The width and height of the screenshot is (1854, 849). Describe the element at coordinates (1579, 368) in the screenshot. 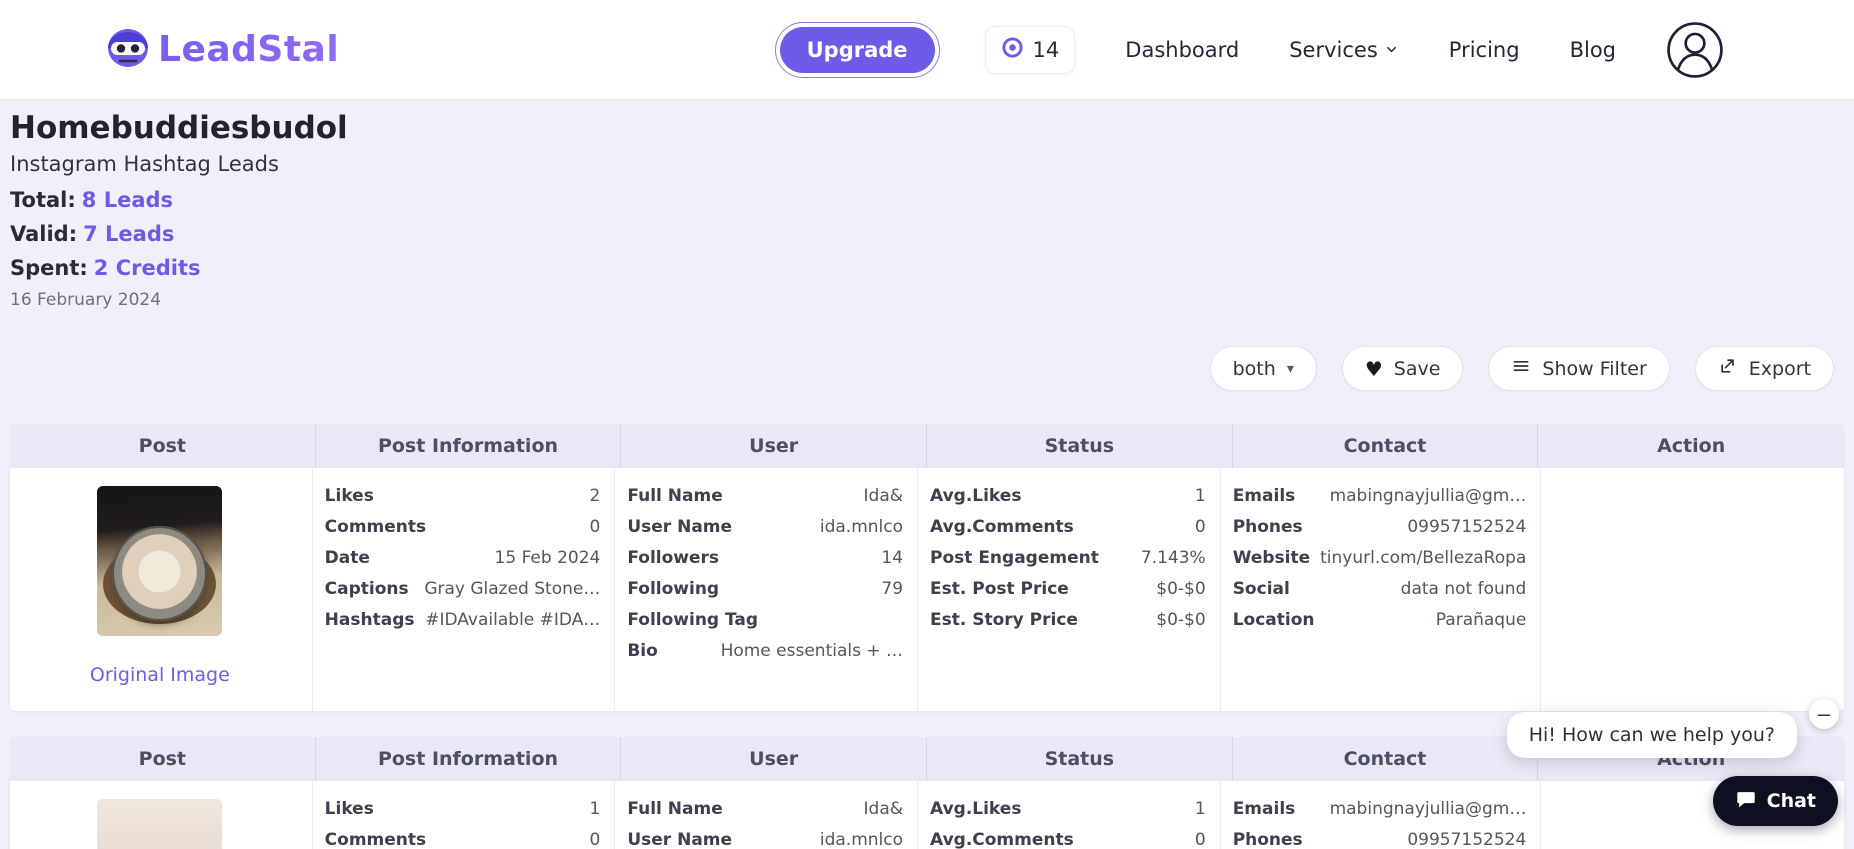

I see `show-filter-button: Show Filter` at that location.